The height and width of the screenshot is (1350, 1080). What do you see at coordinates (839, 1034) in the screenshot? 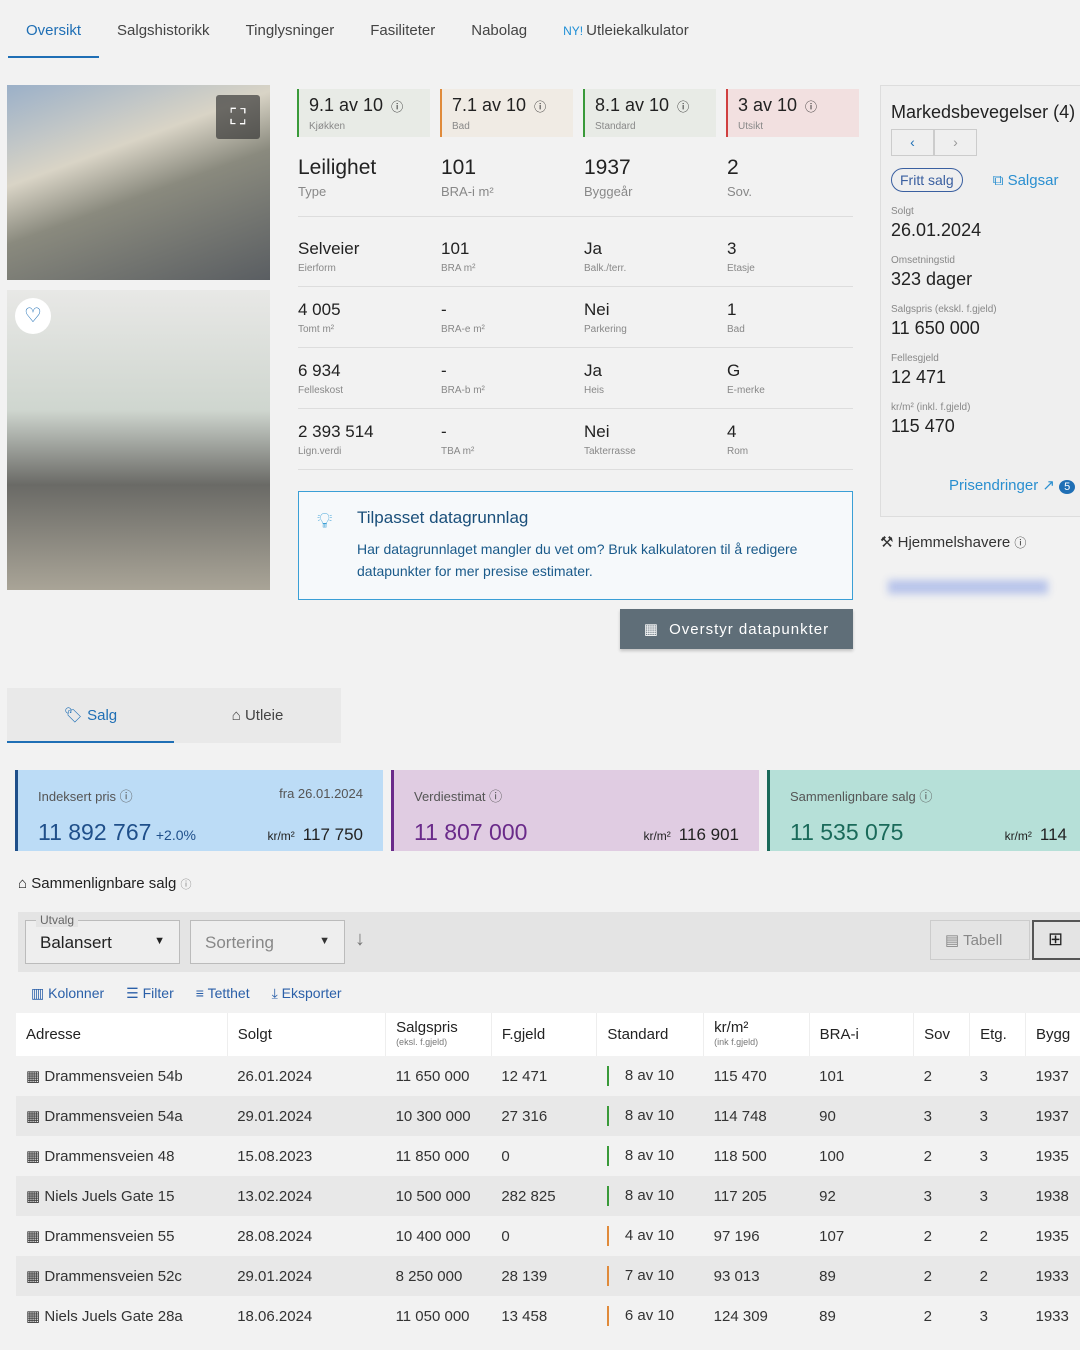
I see `header-label: BRA-i` at bounding box center [839, 1034].